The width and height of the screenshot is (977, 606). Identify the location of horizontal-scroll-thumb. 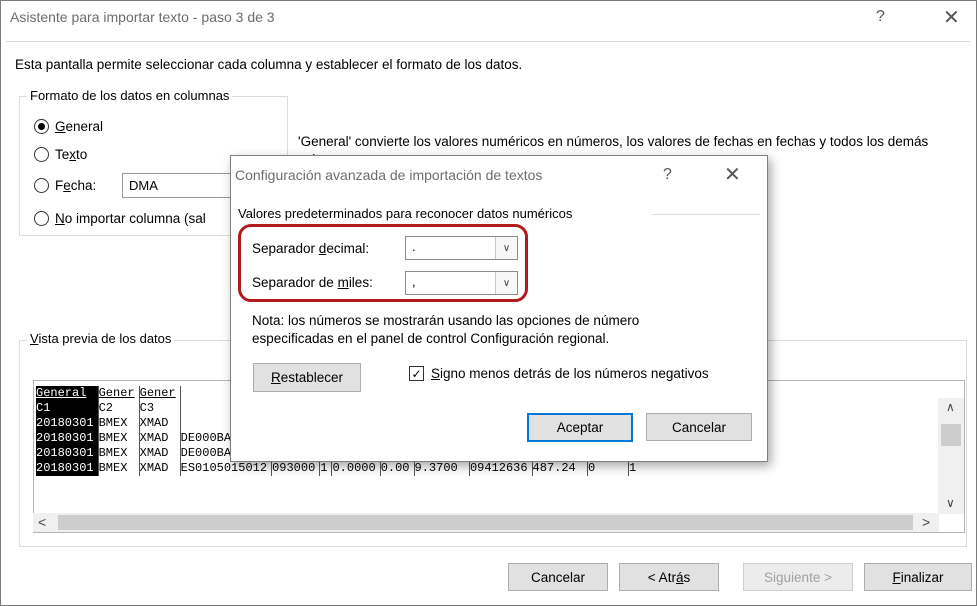
(485, 522).